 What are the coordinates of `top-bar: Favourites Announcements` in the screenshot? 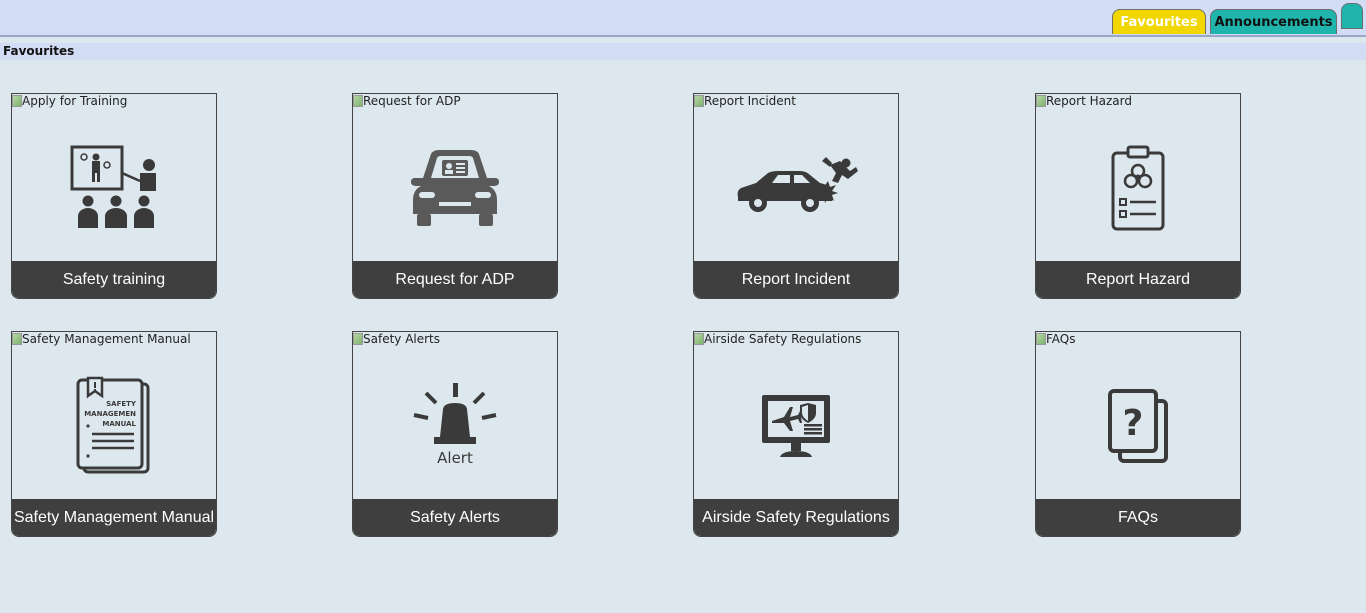 It's located at (683, 18).